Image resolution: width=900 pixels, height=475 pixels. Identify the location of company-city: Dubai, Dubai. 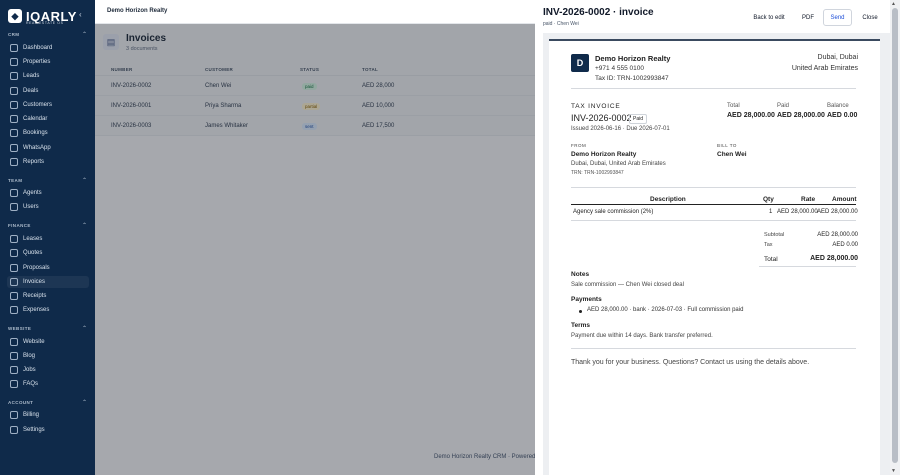
(837, 57).